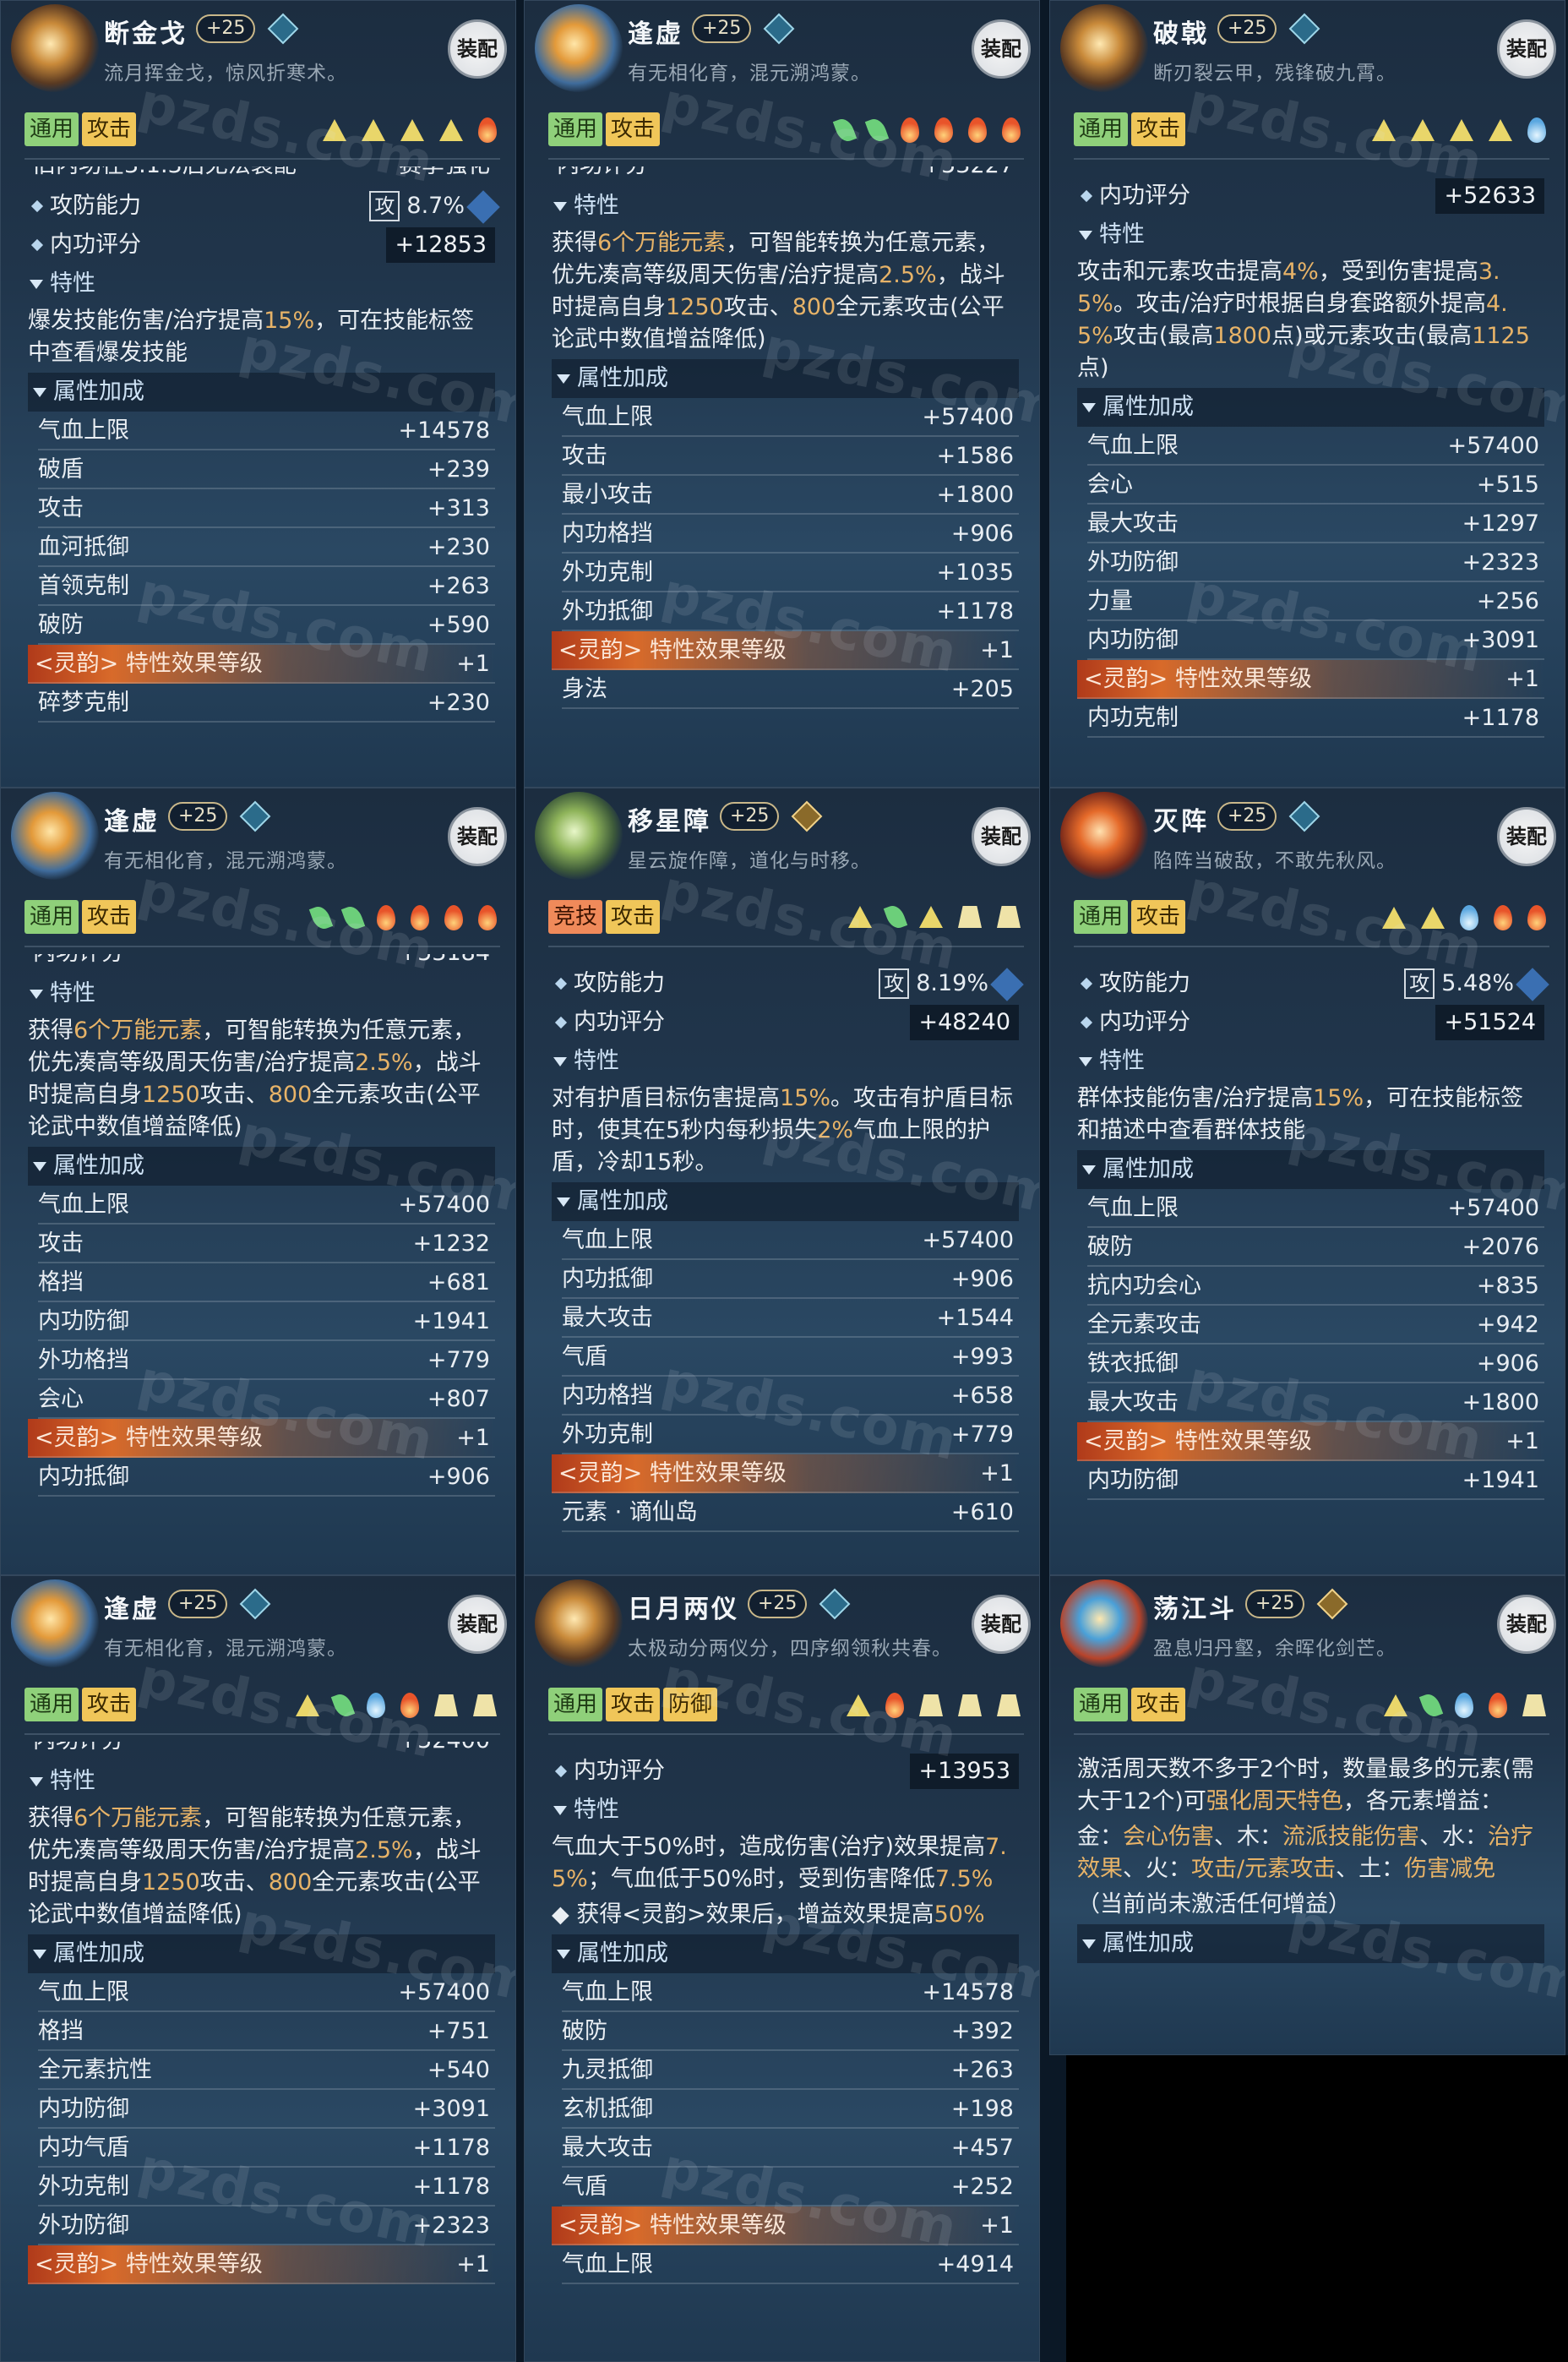  Describe the element at coordinates (982, 1357) in the screenshot. I see `stat-value: +993` at that location.